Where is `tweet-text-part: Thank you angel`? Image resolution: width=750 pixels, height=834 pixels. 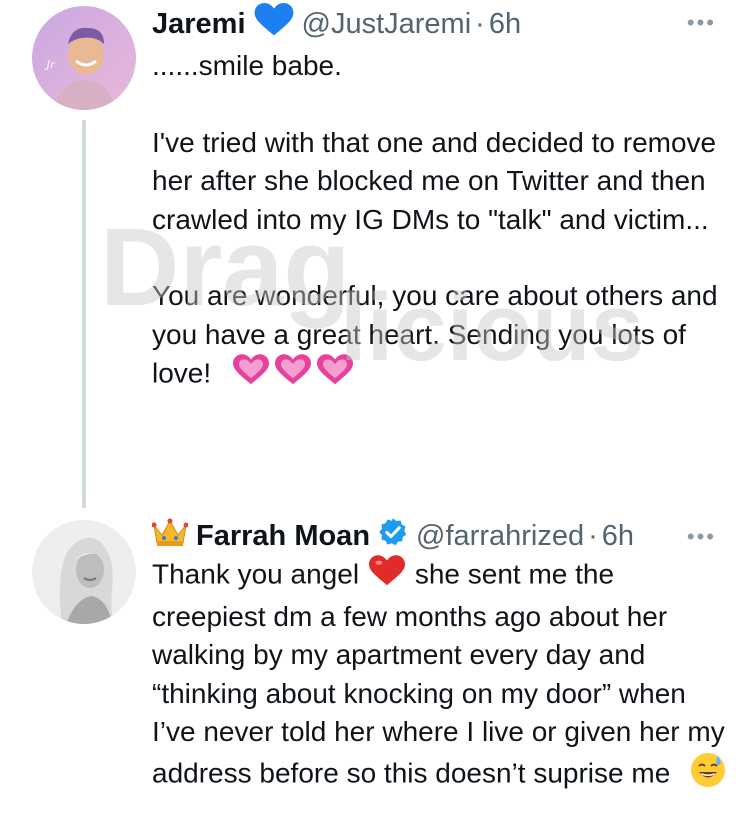 tweet-text-part: Thank you angel is located at coordinates (256, 574).